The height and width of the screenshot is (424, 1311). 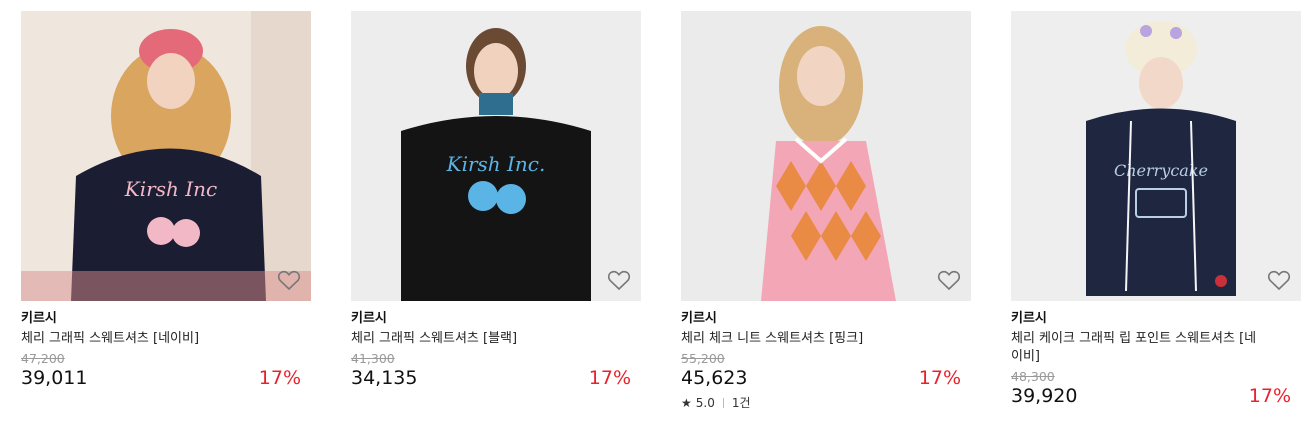 I want to click on svg-text: Kirsh Inc, so click(x=170, y=189).